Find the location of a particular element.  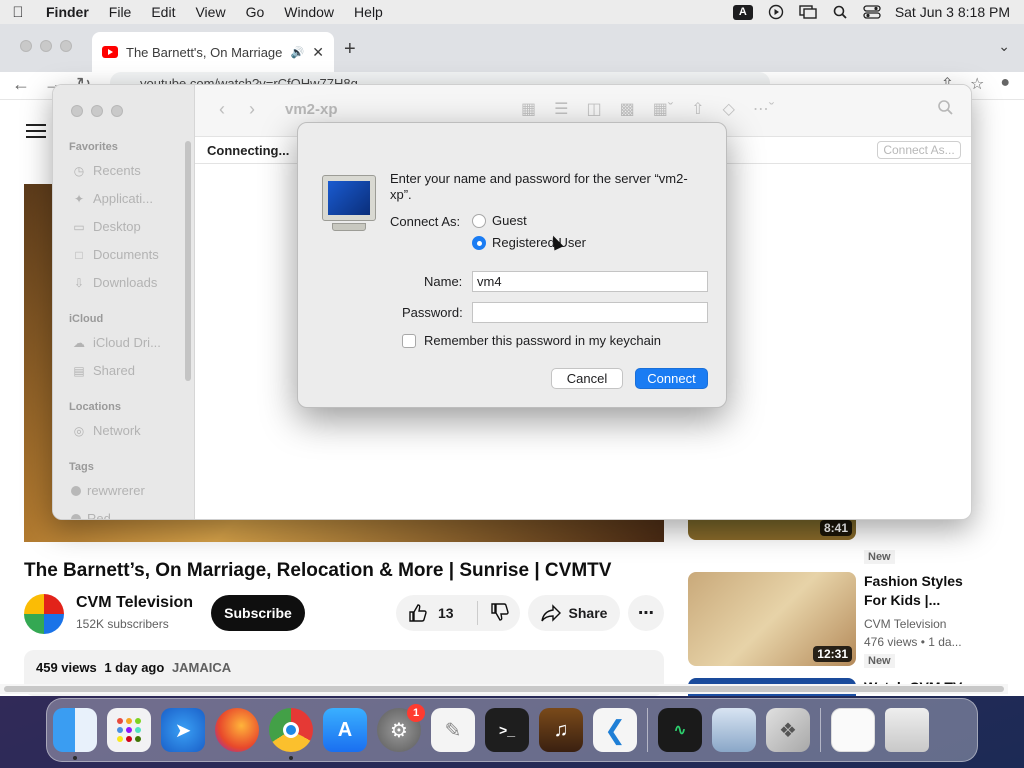

control-center-icon is located at coordinates (872, 12).